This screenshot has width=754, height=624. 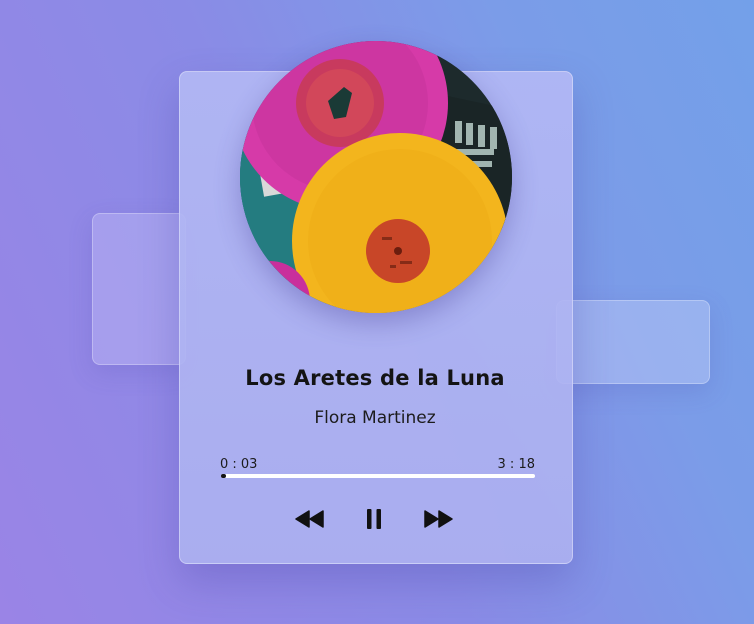 I want to click on total-time: 3 : 18, so click(x=516, y=464).